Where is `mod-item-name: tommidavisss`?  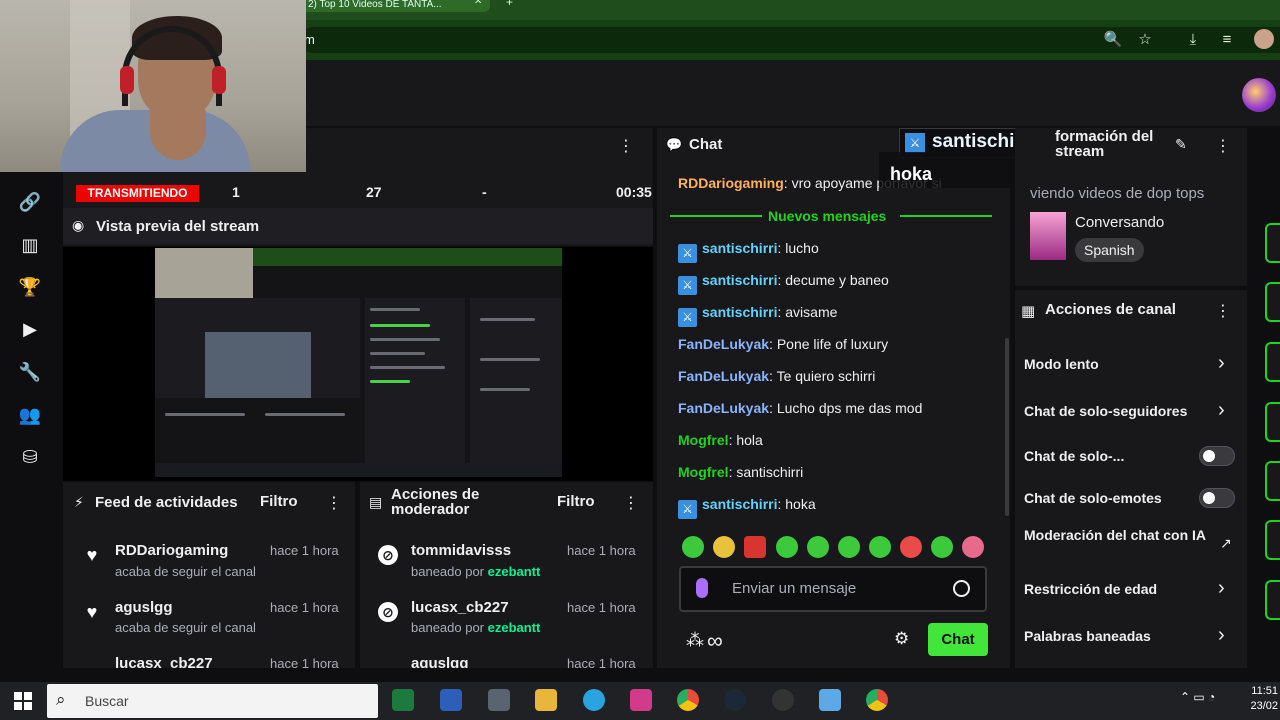
mod-item-name: tommidavisss is located at coordinates (461, 550).